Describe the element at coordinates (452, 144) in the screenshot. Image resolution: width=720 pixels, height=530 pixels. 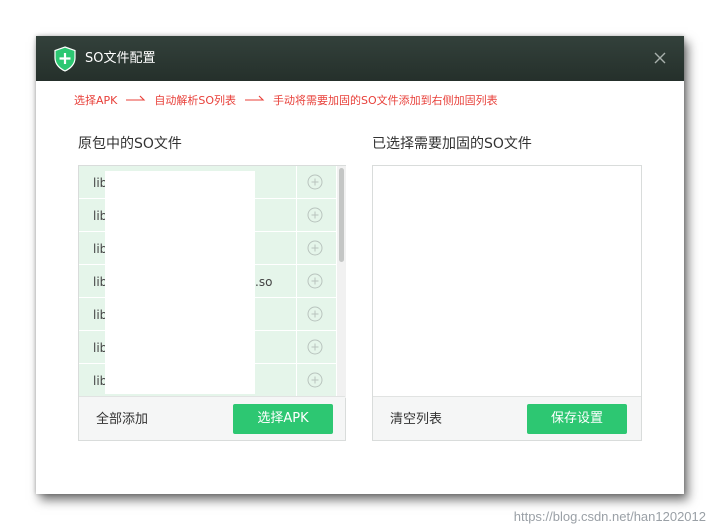
I see `right-panel-title: 已选择需要加固的SO文件` at that location.